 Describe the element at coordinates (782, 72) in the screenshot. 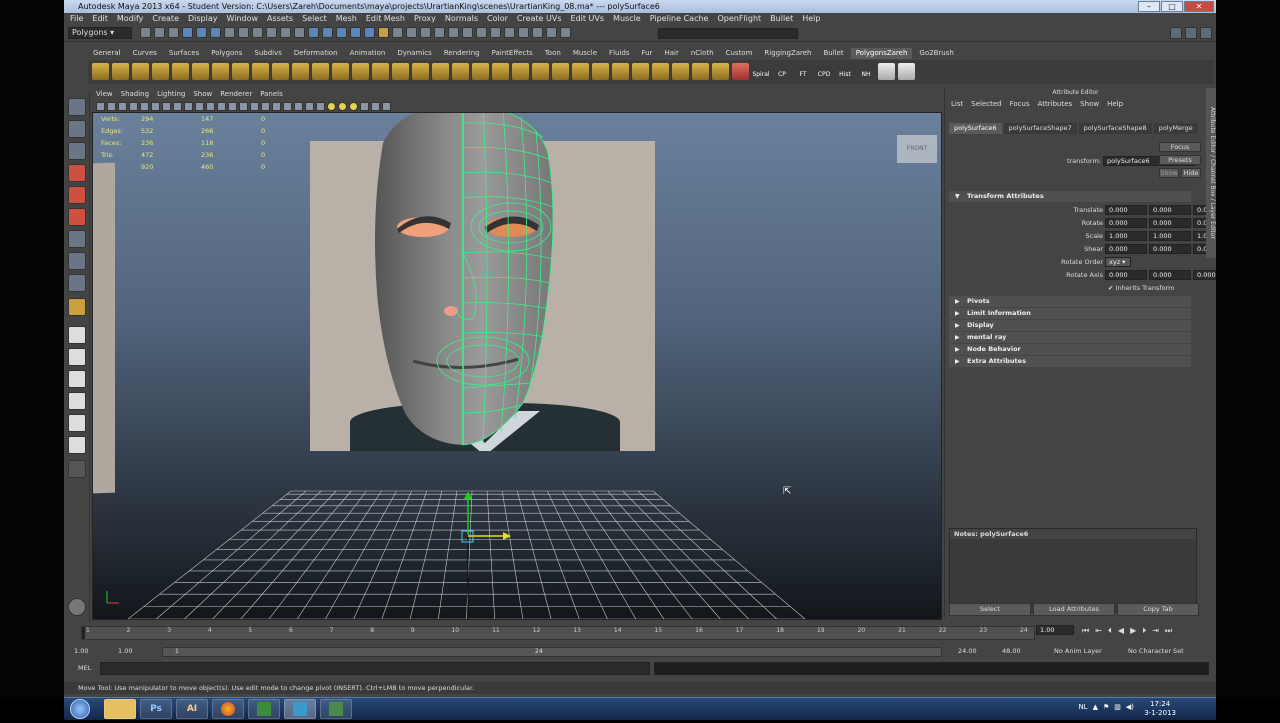

I see `shelf-button-cp: CP` at that location.